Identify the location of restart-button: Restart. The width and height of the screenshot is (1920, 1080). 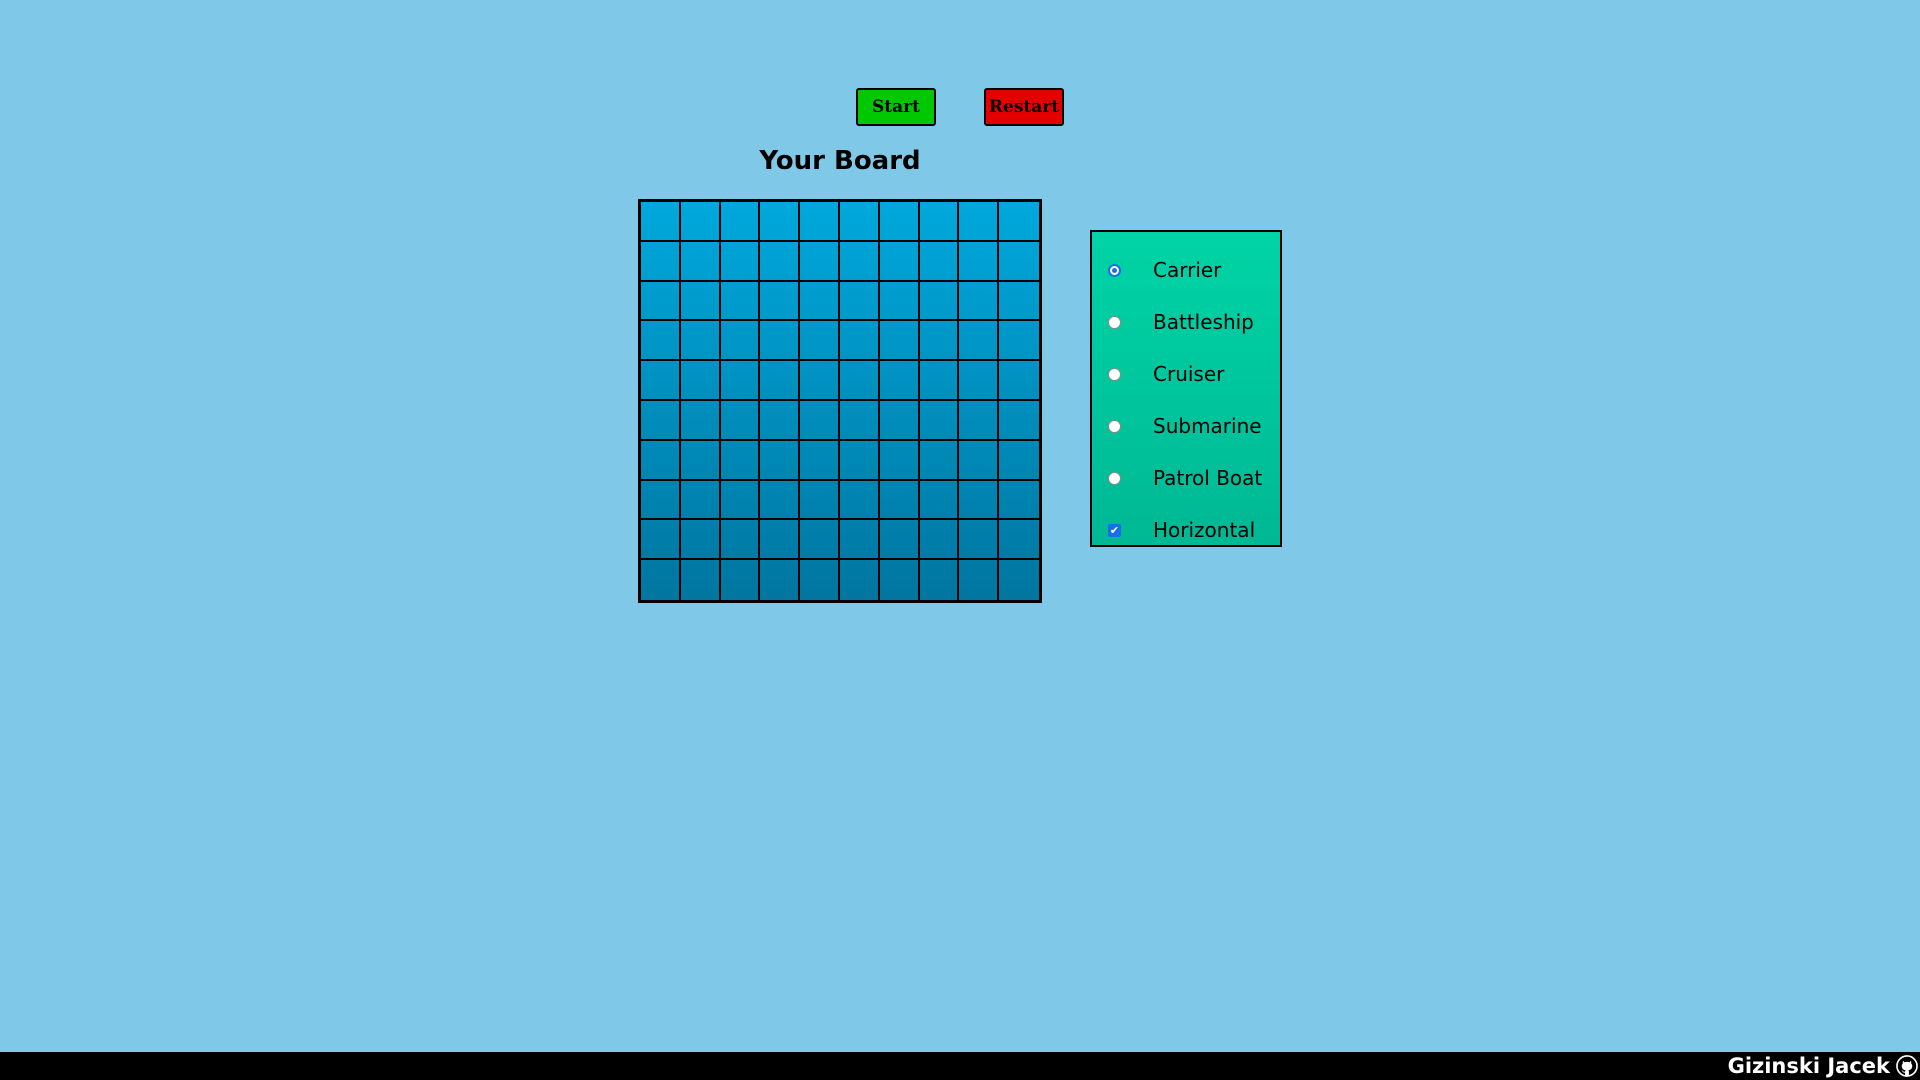
(1024, 107).